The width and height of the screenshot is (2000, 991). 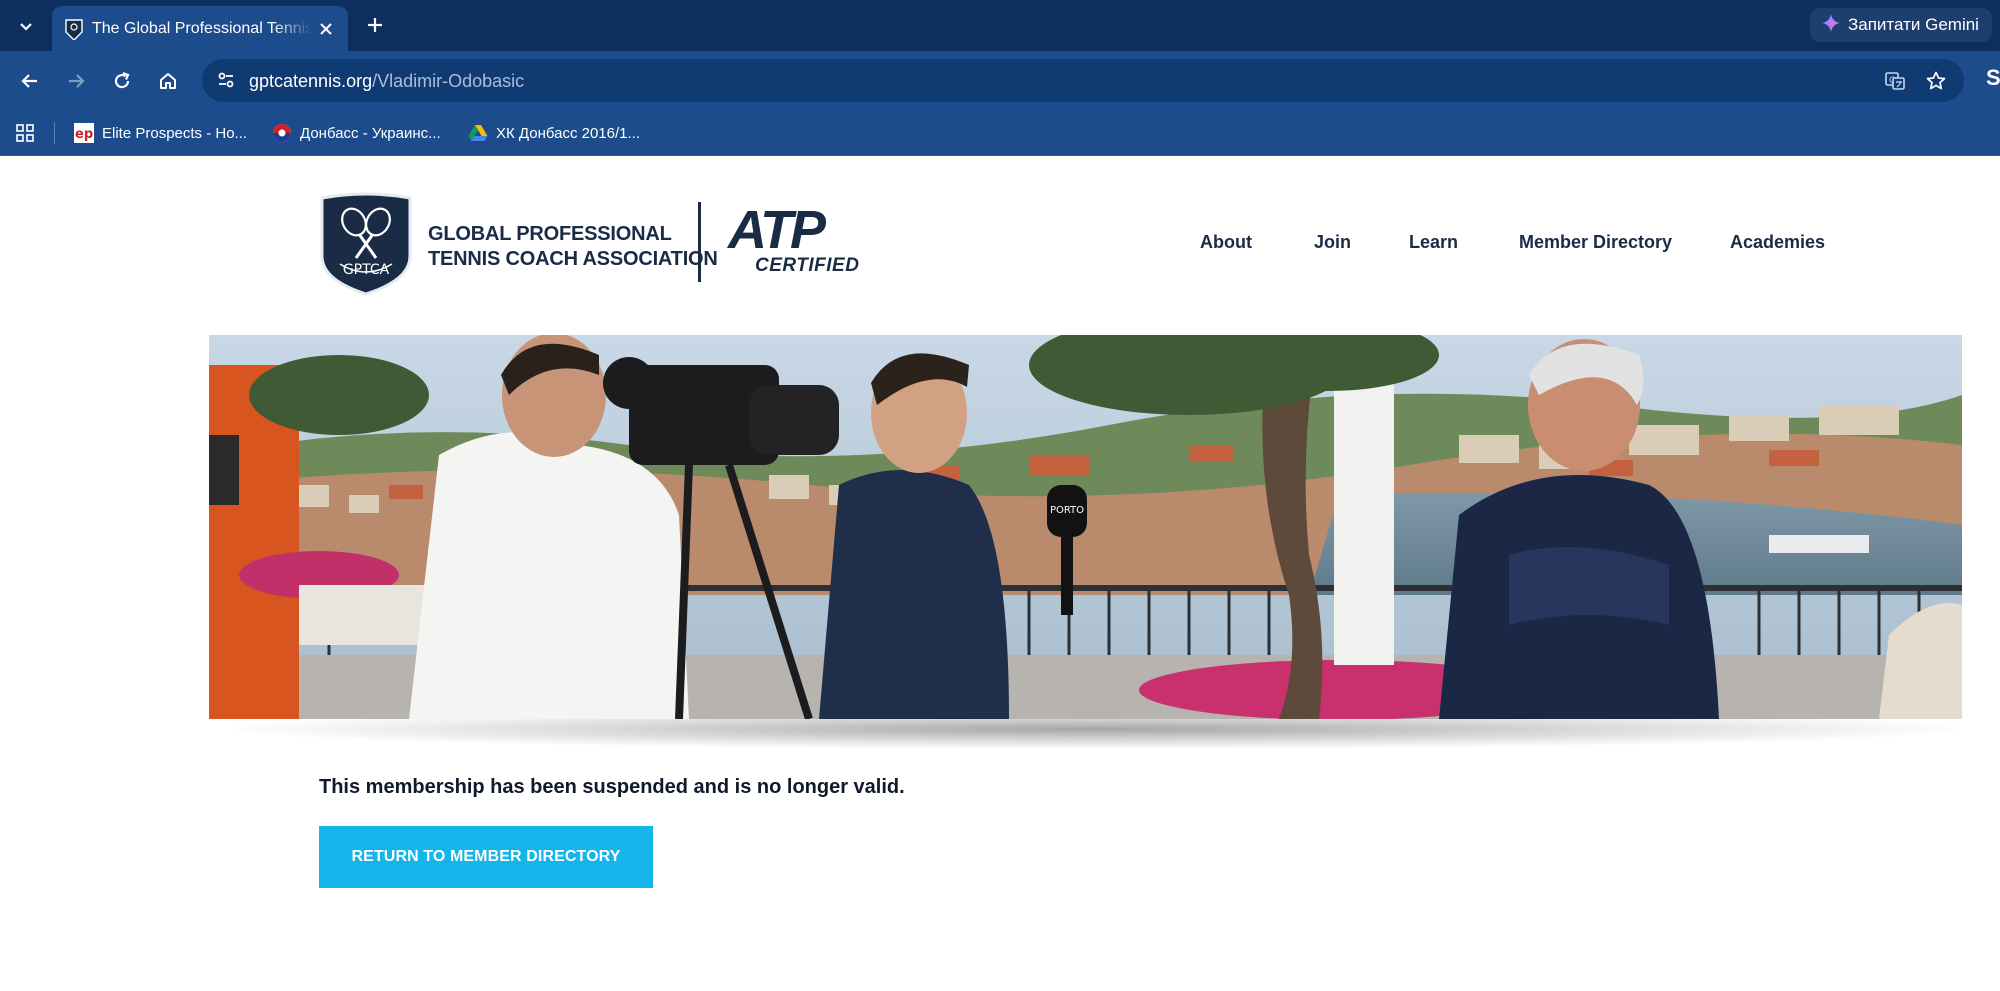 What do you see at coordinates (777, 230) in the screenshot?
I see `atp-logo-text: ATP` at bounding box center [777, 230].